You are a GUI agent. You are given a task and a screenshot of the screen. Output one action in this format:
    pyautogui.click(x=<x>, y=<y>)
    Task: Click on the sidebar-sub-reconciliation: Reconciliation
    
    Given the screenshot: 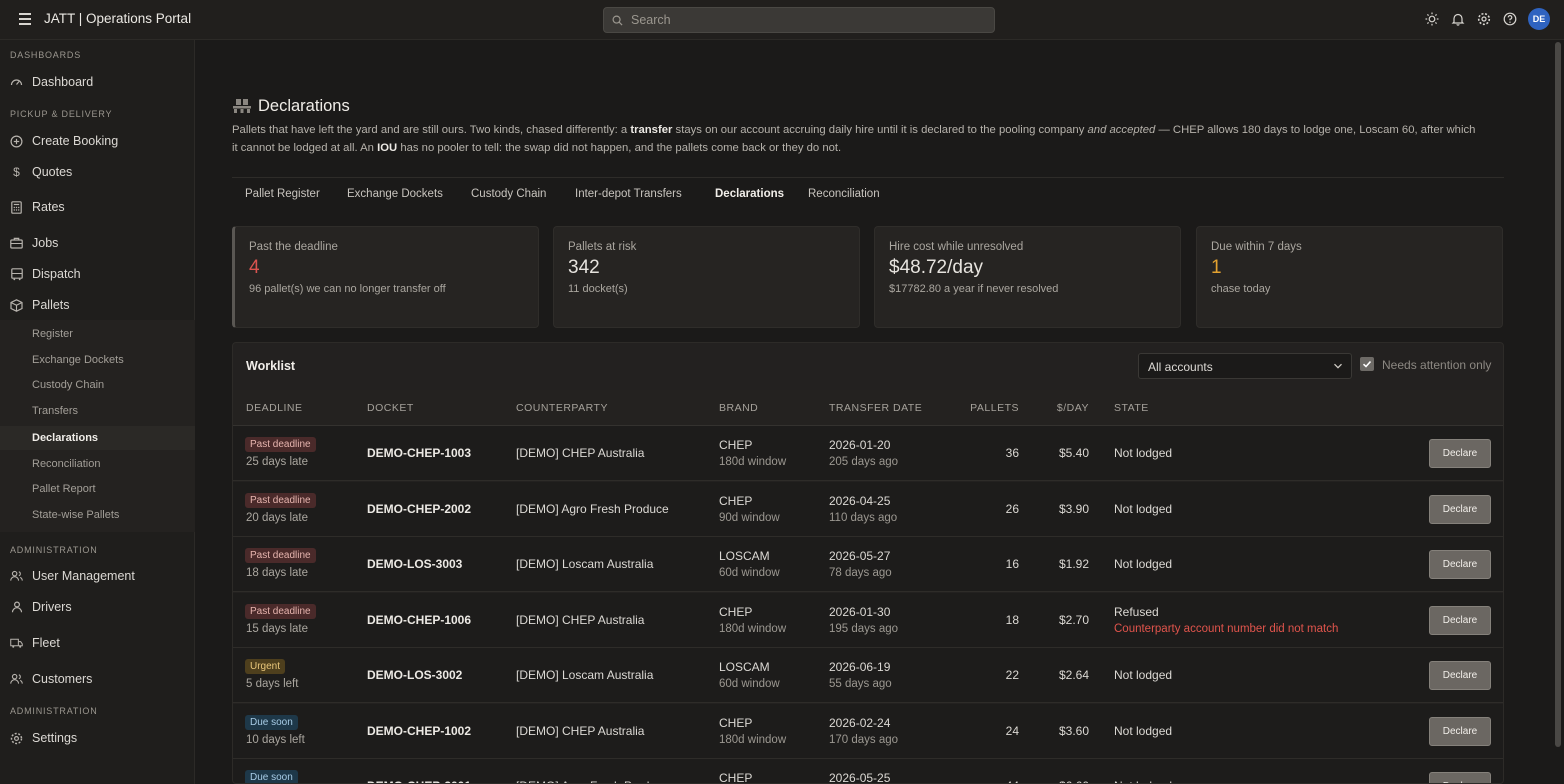 What is the action you would take?
    pyautogui.click(x=66, y=464)
    